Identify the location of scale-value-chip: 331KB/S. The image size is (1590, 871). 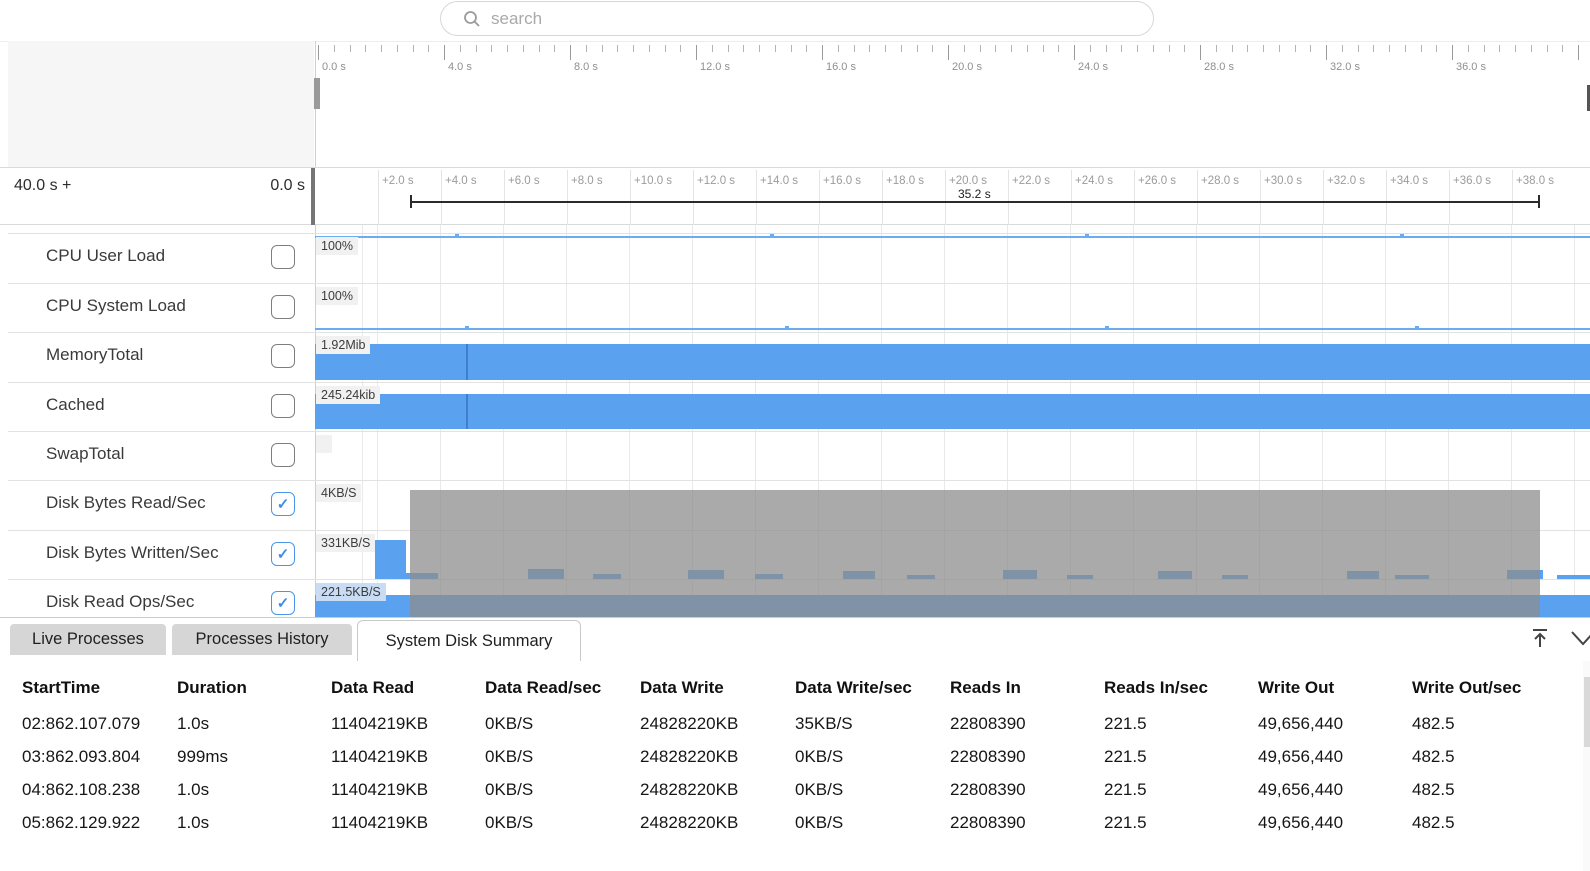
(346, 543).